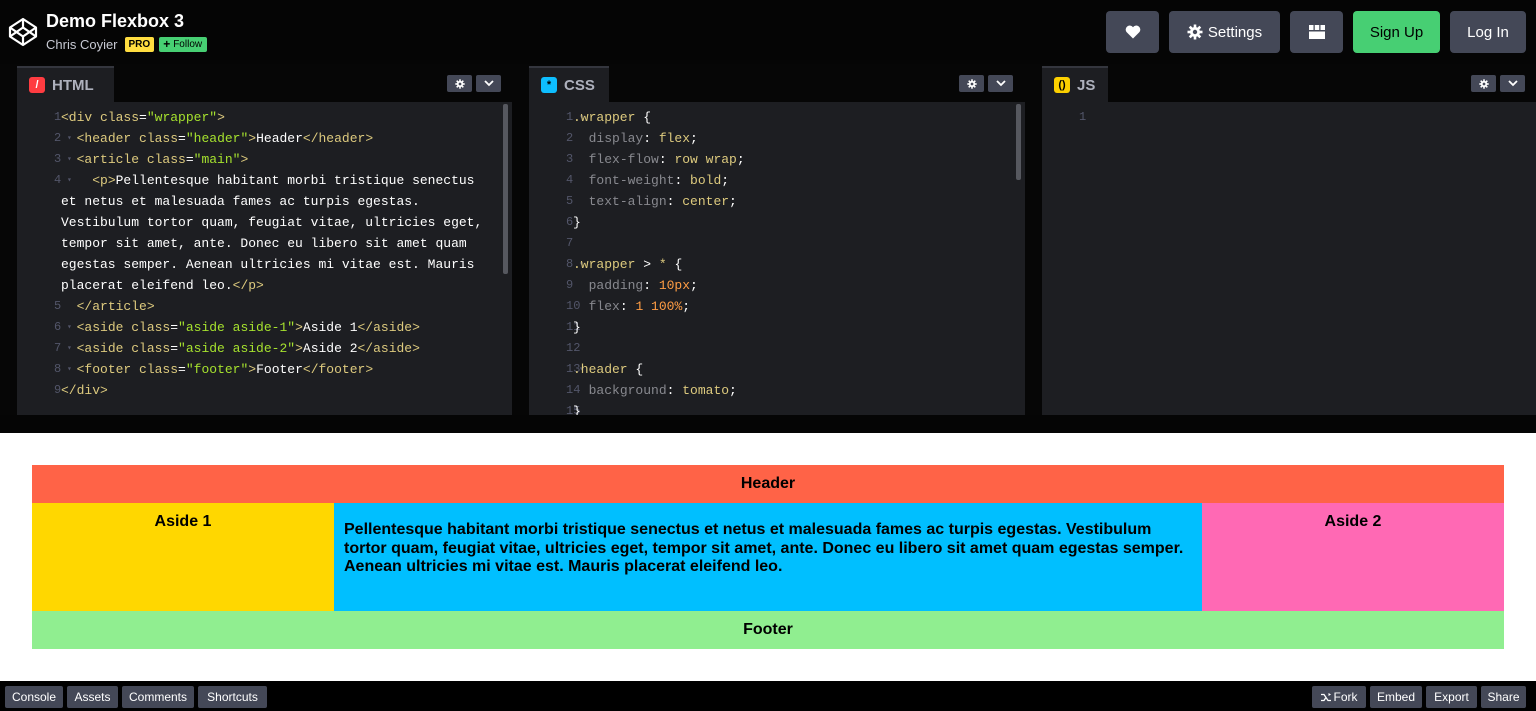  I want to click on code-token: </article>, so click(115, 306).